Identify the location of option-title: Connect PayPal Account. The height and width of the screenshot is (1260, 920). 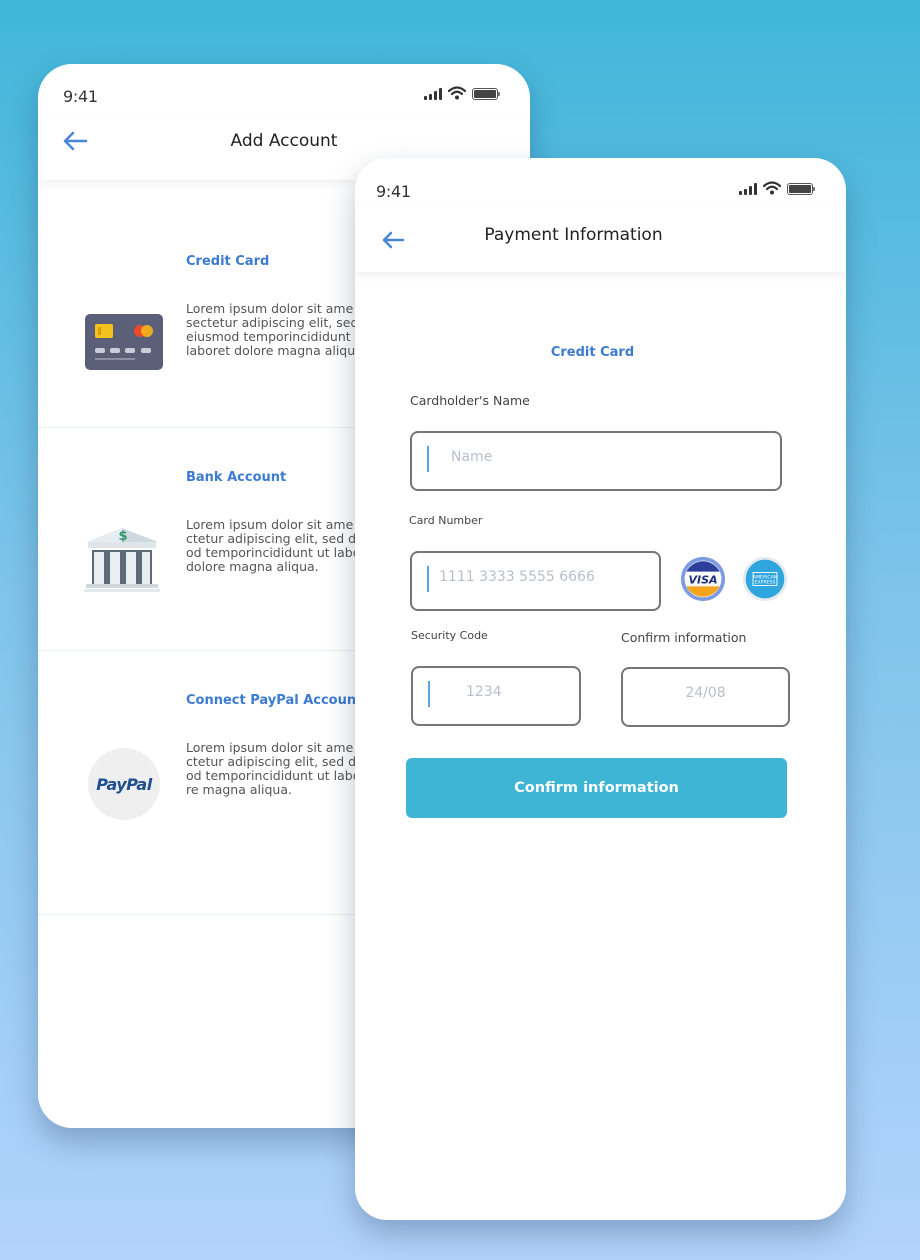
(274, 700).